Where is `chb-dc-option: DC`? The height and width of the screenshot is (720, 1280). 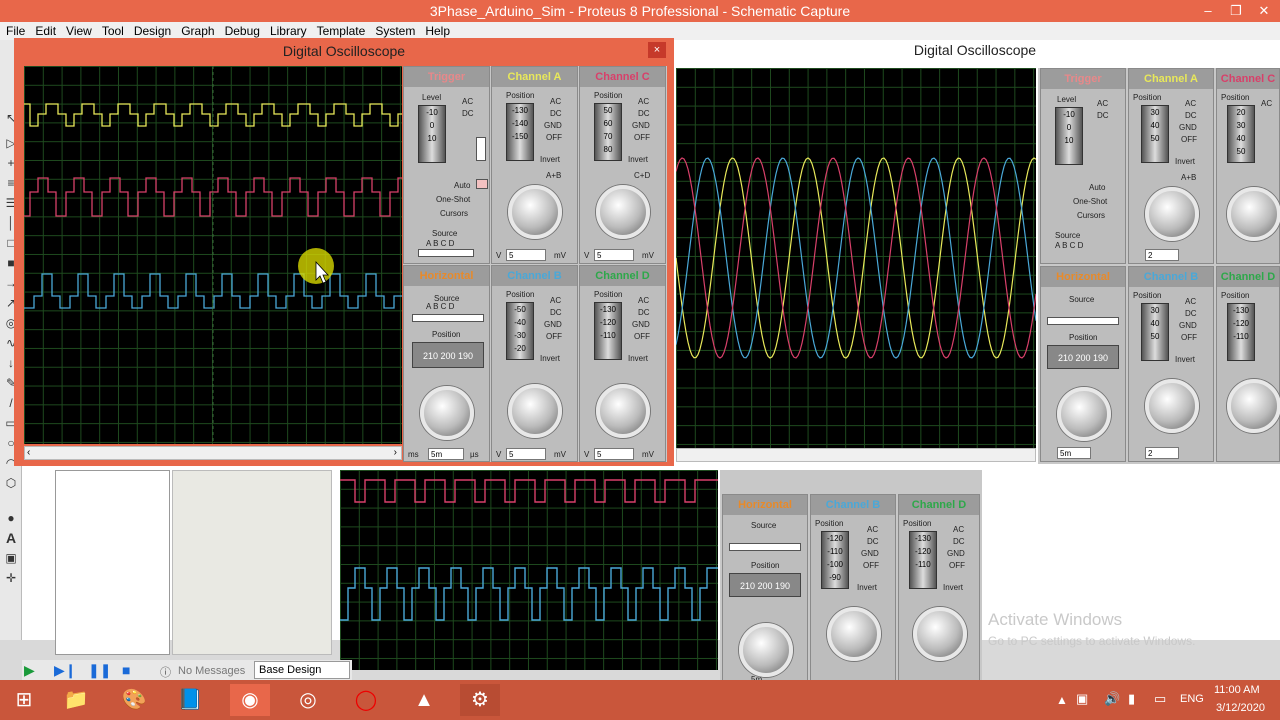
chb-dc-option: DC is located at coordinates (556, 312).